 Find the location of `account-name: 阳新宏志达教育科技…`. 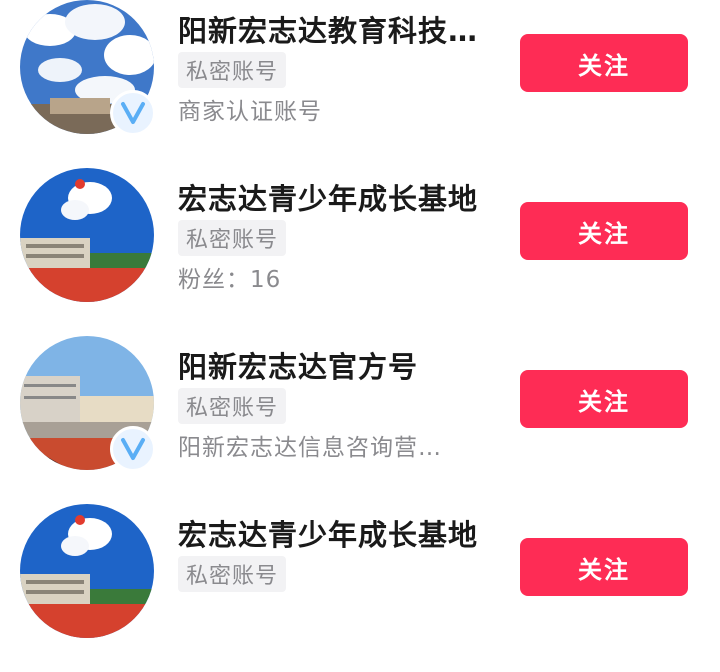

account-name: 阳新宏志达教育科技… is located at coordinates (328, 31).